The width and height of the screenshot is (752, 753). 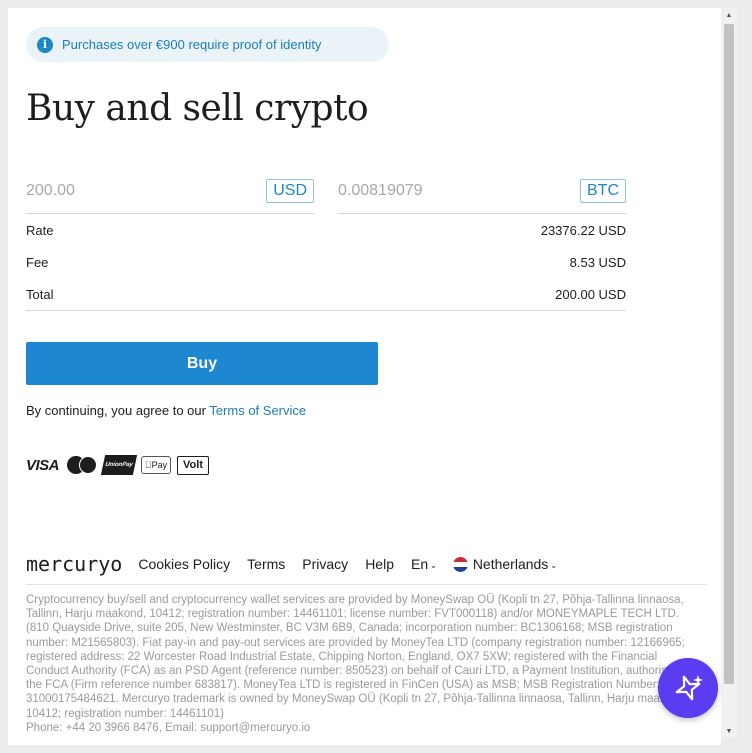 What do you see at coordinates (325, 564) in the screenshot?
I see `privacy-link: Privacy` at bounding box center [325, 564].